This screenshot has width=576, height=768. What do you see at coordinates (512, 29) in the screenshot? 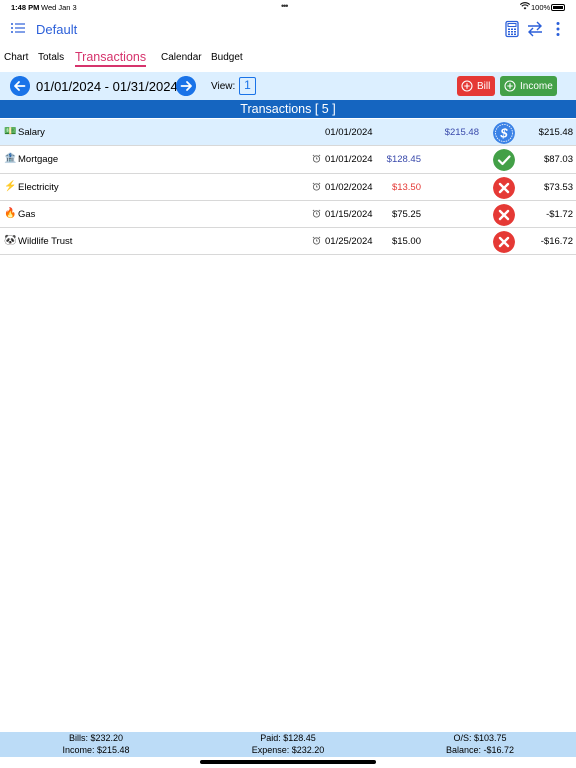
I see `calculator-icon` at bounding box center [512, 29].